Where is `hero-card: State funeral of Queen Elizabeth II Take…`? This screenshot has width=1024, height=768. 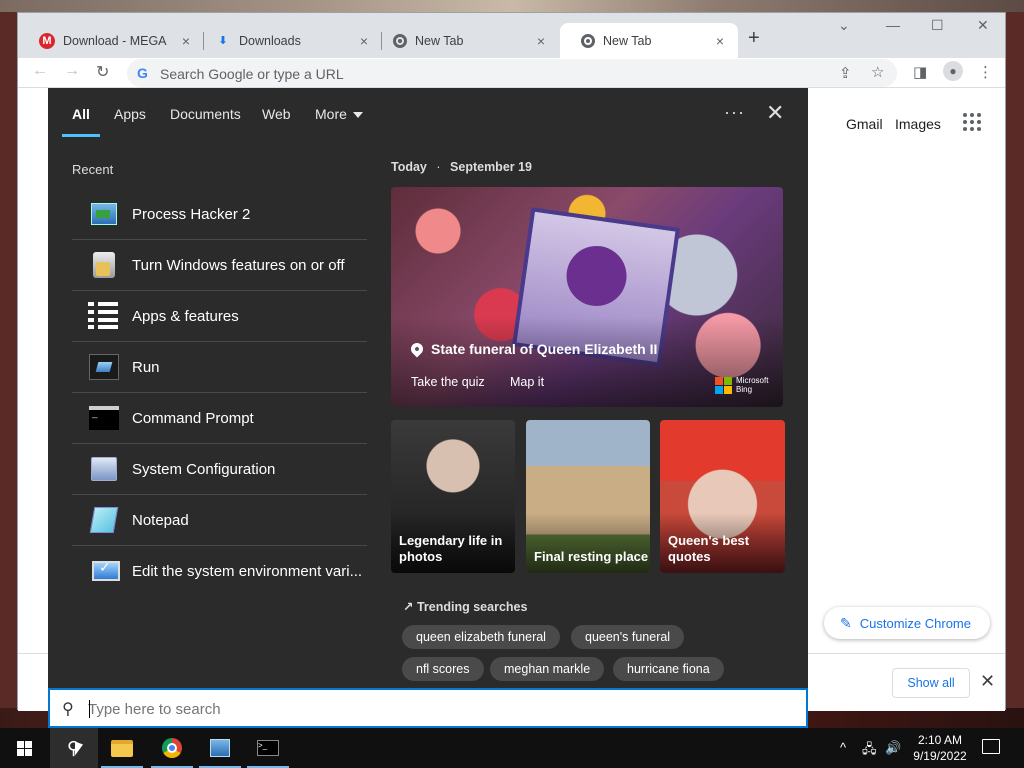 hero-card: State funeral of Queen Elizabeth II Take… is located at coordinates (587, 297).